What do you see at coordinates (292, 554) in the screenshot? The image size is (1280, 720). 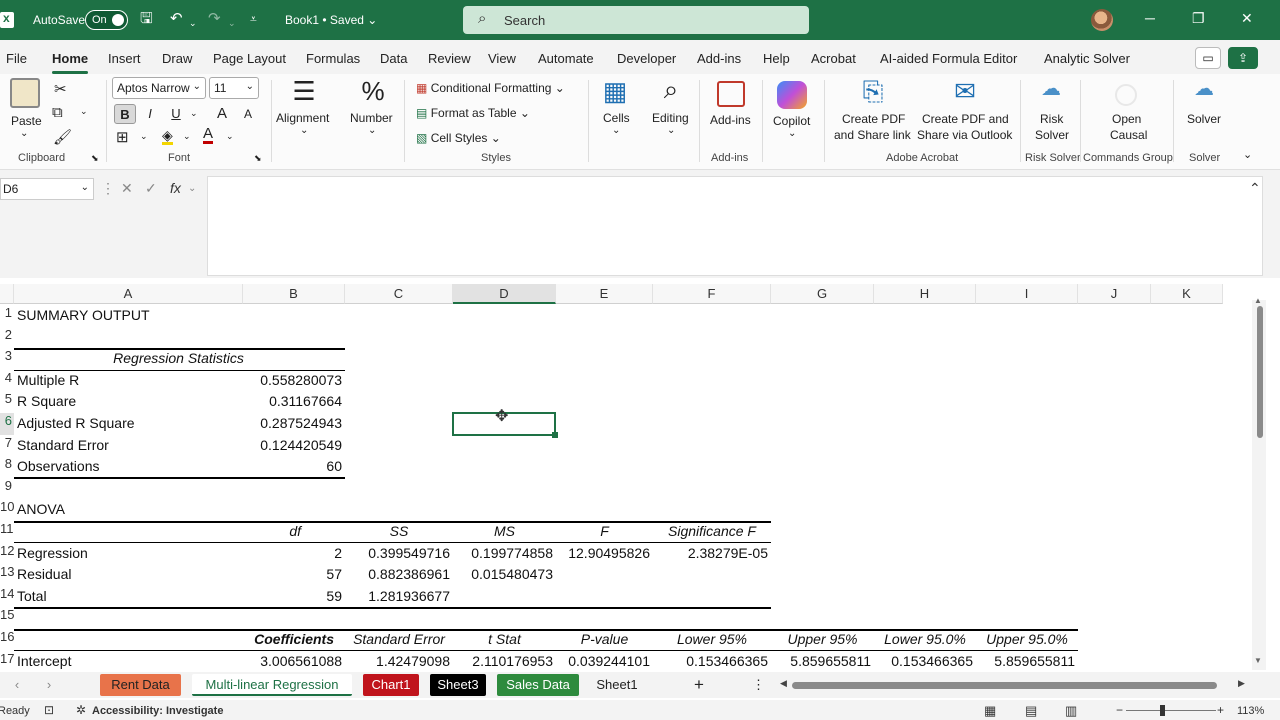 I see `anova-cell: 2` at bounding box center [292, 554].